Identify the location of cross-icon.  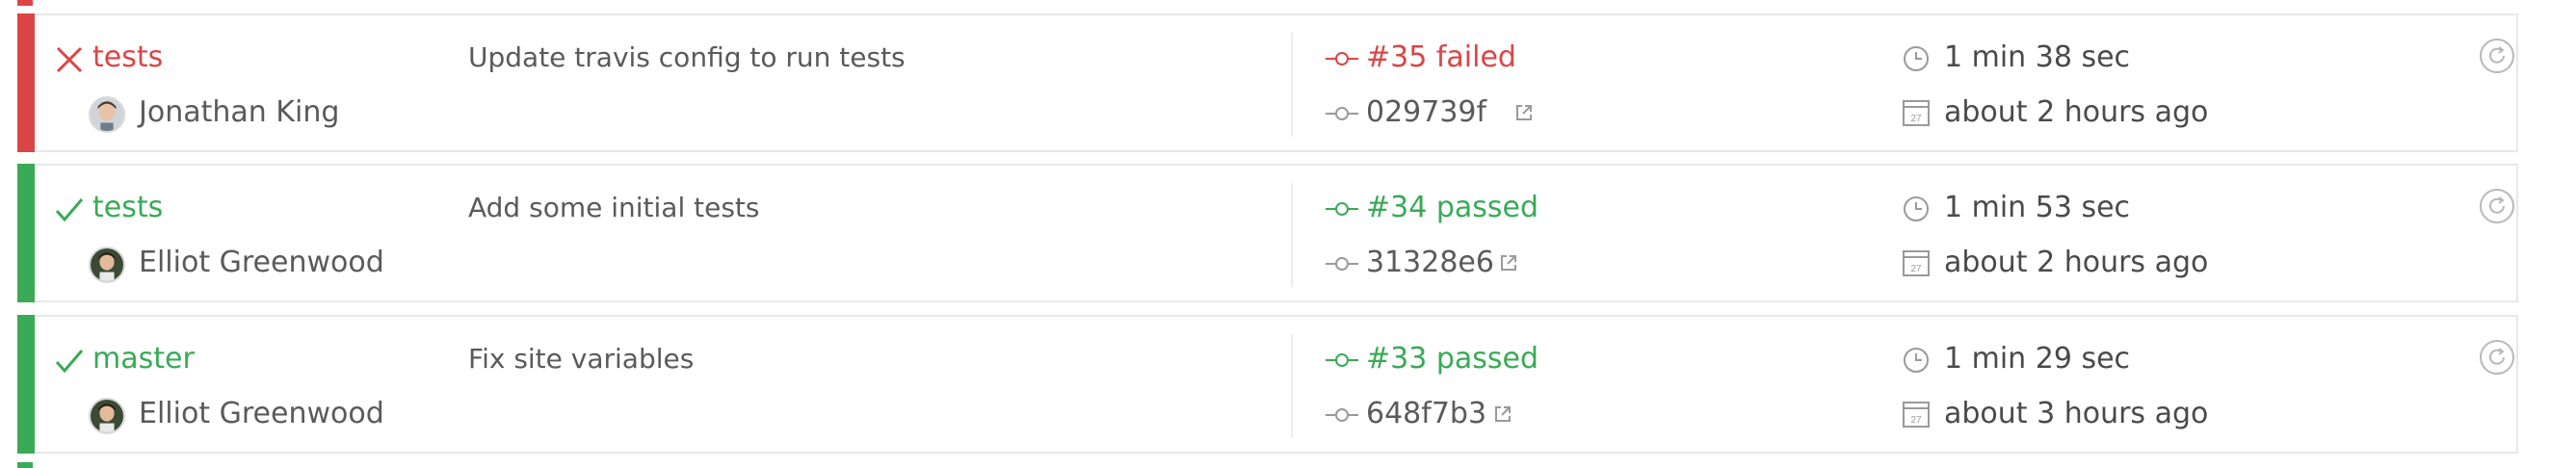
(69, 59).